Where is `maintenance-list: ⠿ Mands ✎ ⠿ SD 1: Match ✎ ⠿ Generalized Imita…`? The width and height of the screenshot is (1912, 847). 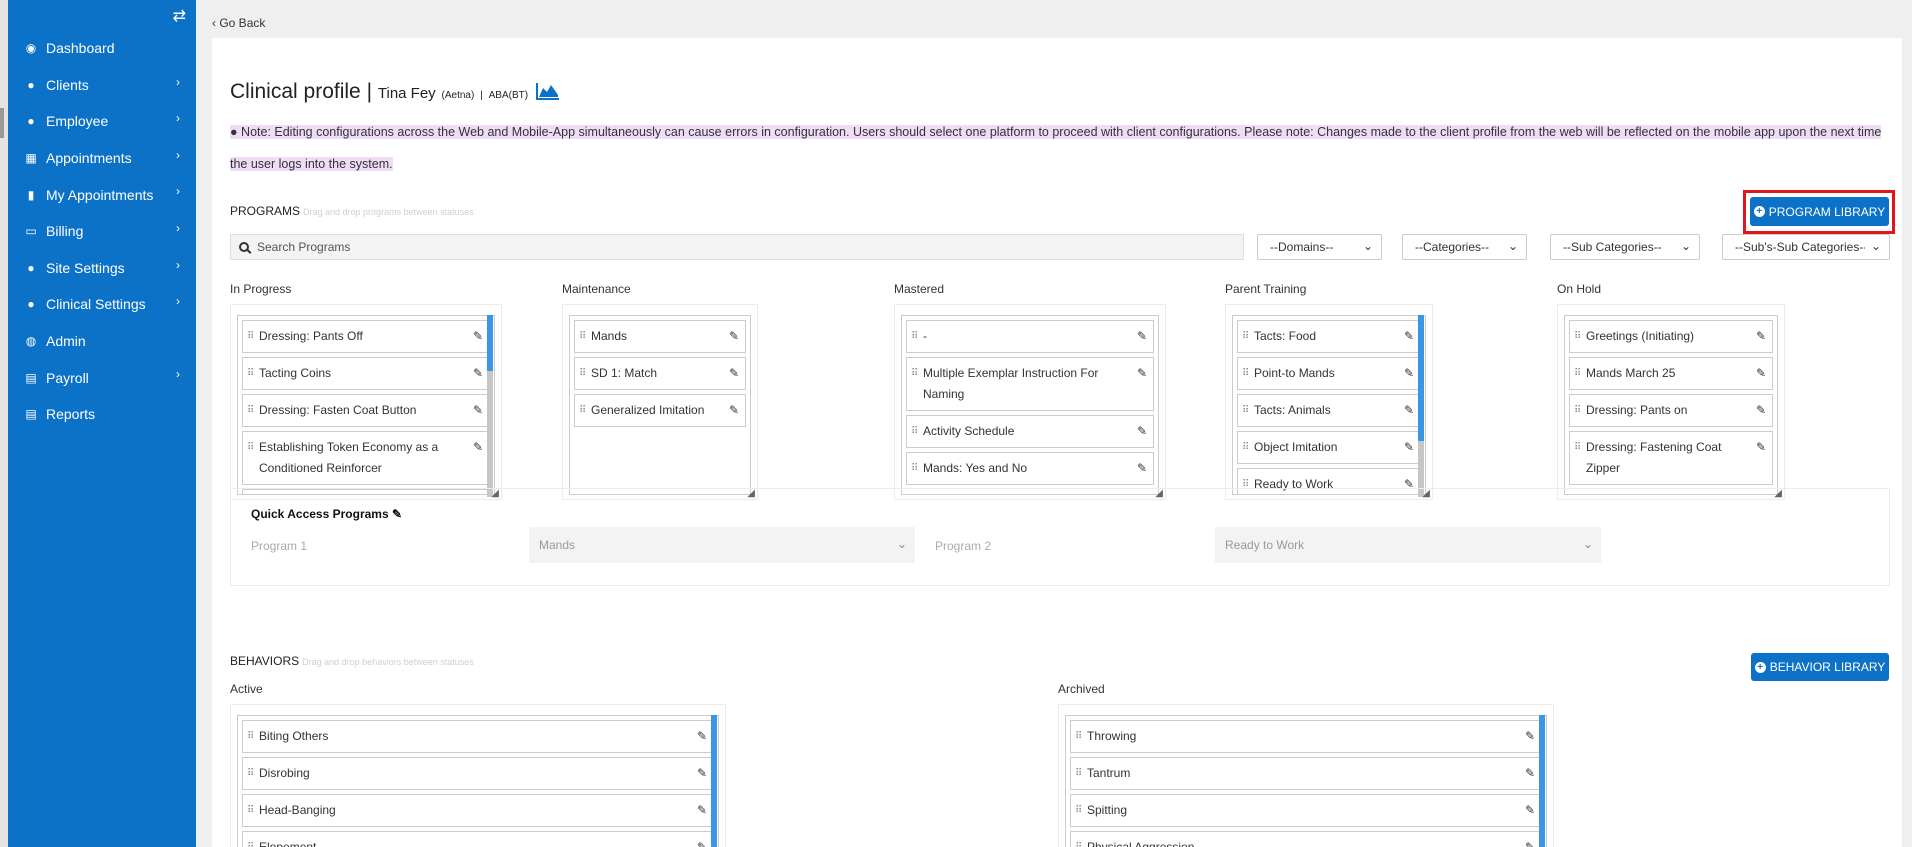
maintenance-list: ⠿ Mands ✎ ⠿ SD 1: Match ✎ ⠿ Generalized Imita… is located at coordinates (660, 402).